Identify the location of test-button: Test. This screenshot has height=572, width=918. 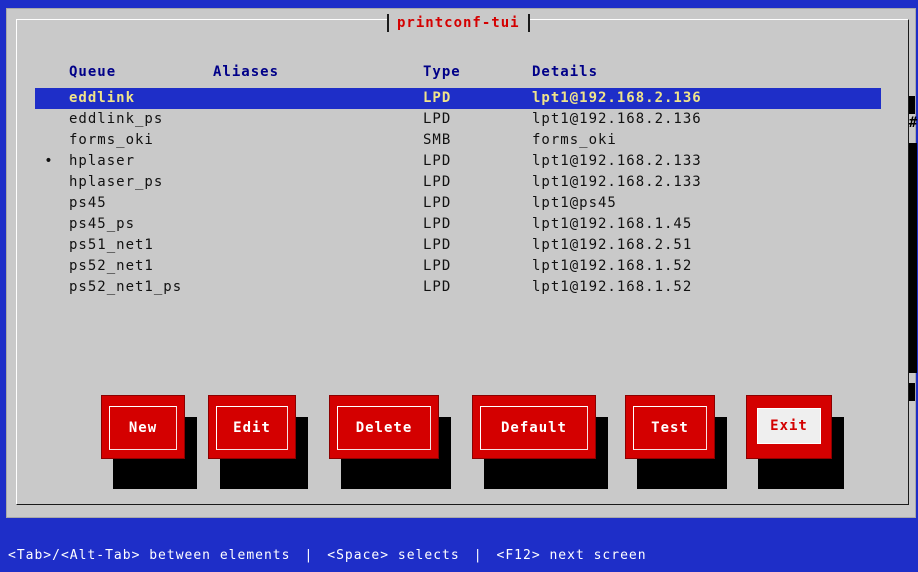
(670, 427).